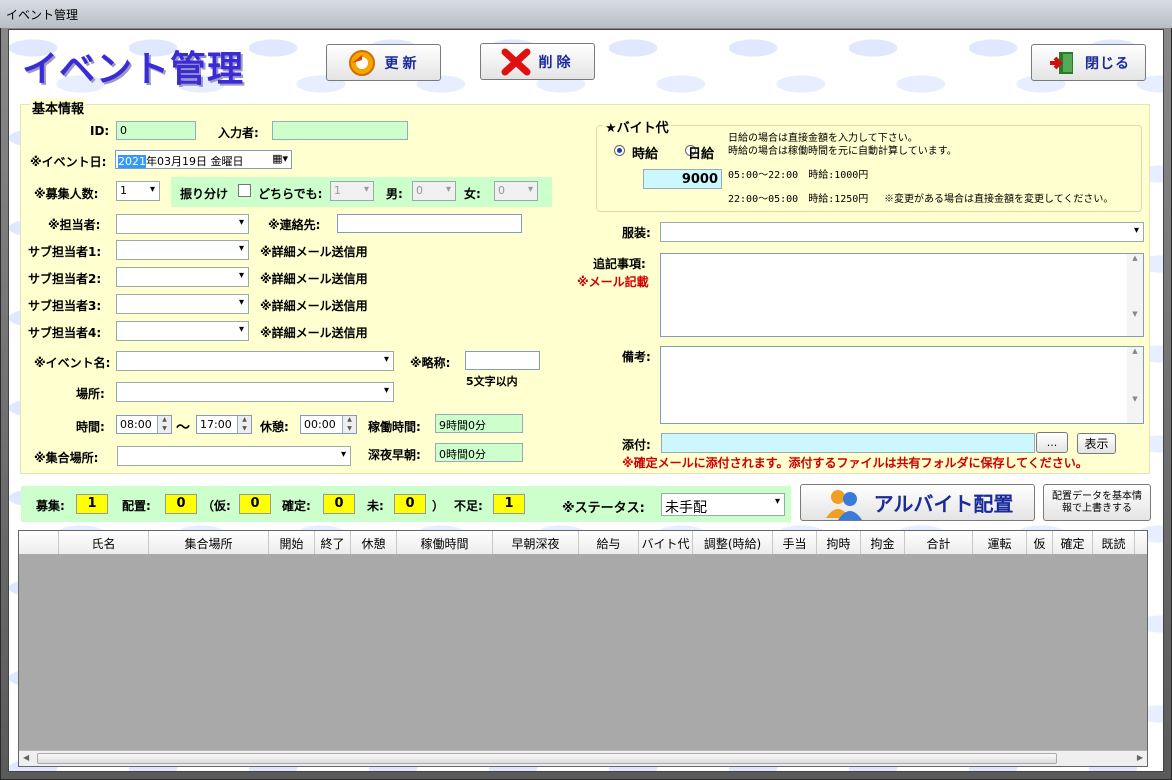  What do you see at coordinates (255, 361) in the screenshot?
I see `event-name-select` at bounding box center [255, 361].